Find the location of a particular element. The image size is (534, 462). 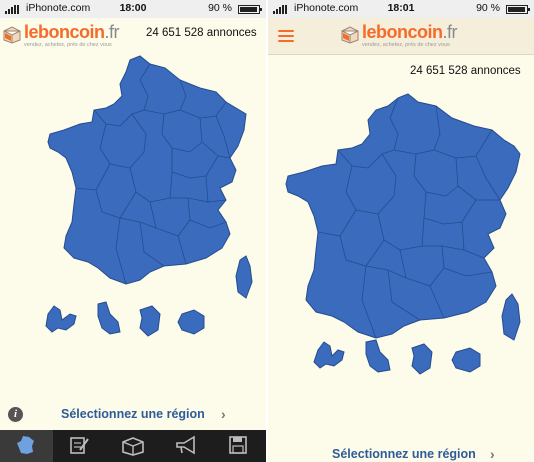

status-bar: iPhonote.com 18:00 90 % is located at coordinates (133, 9).